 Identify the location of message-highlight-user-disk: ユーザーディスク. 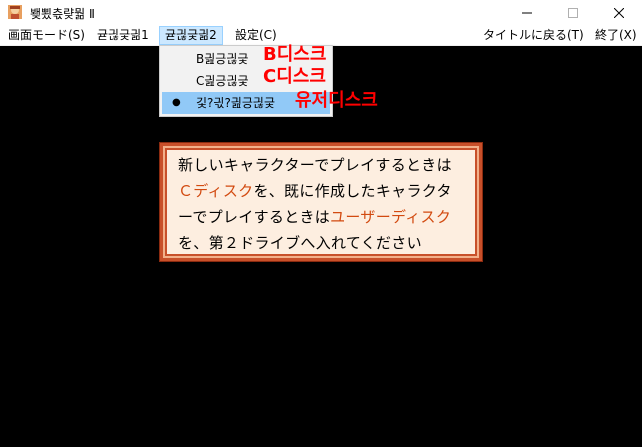
(391, 217).